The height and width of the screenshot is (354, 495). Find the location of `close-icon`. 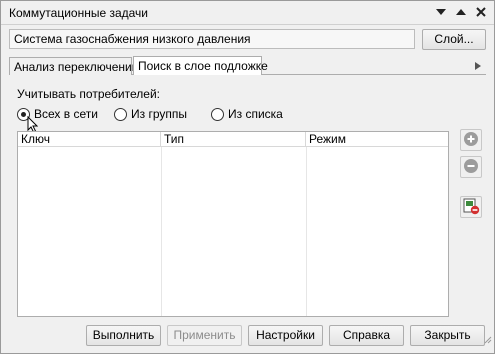

close-icon is located at coordinates (481, 12).